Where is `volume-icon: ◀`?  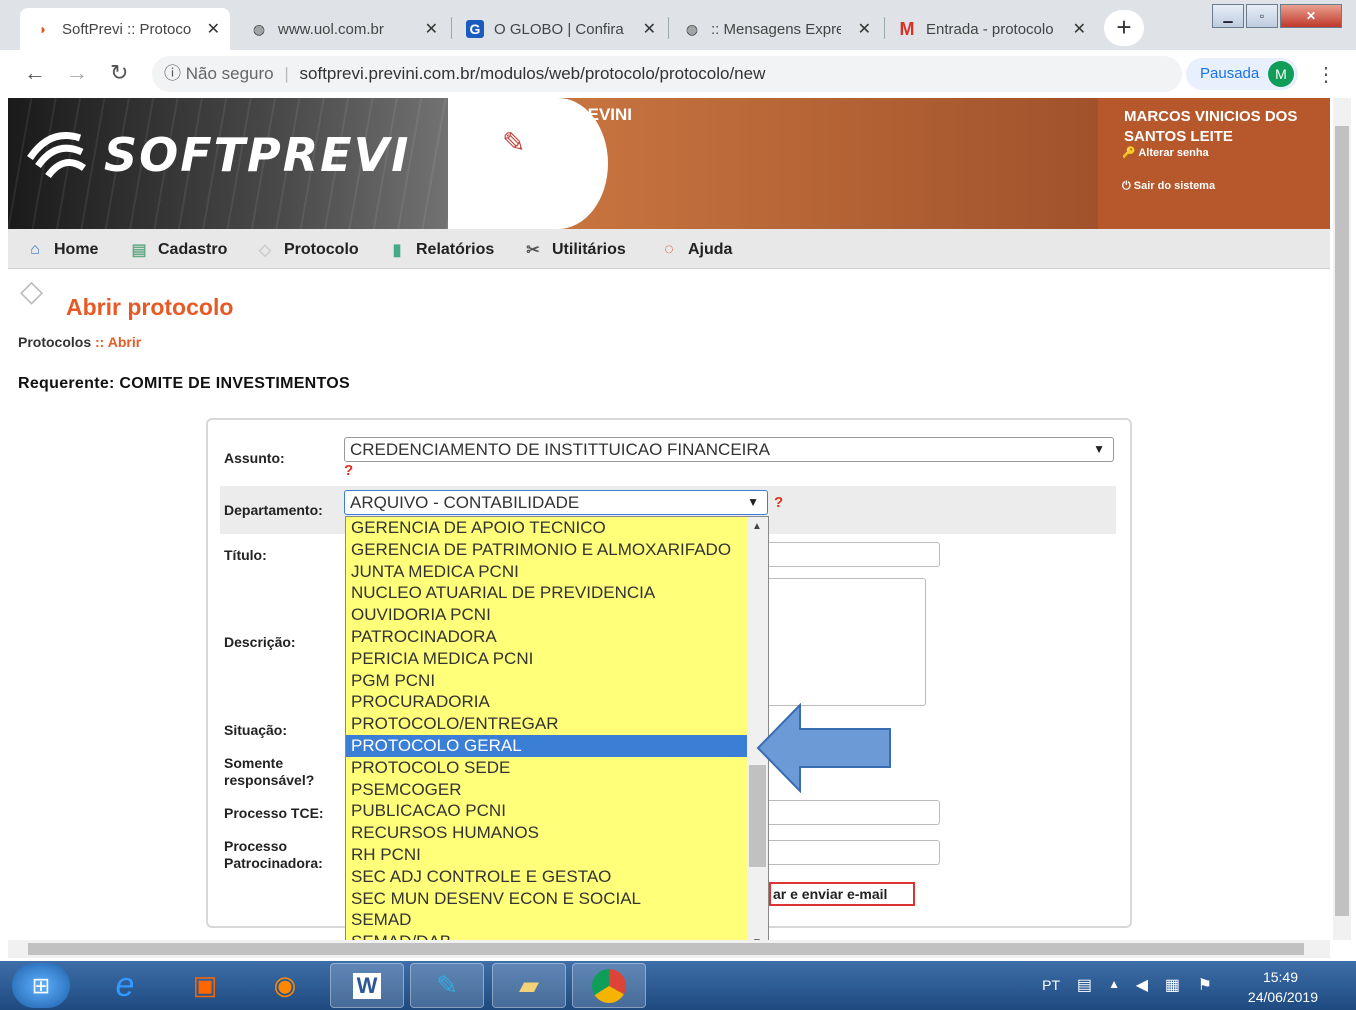
volume-icon: ◀ is located at coordinates (1142, 985).